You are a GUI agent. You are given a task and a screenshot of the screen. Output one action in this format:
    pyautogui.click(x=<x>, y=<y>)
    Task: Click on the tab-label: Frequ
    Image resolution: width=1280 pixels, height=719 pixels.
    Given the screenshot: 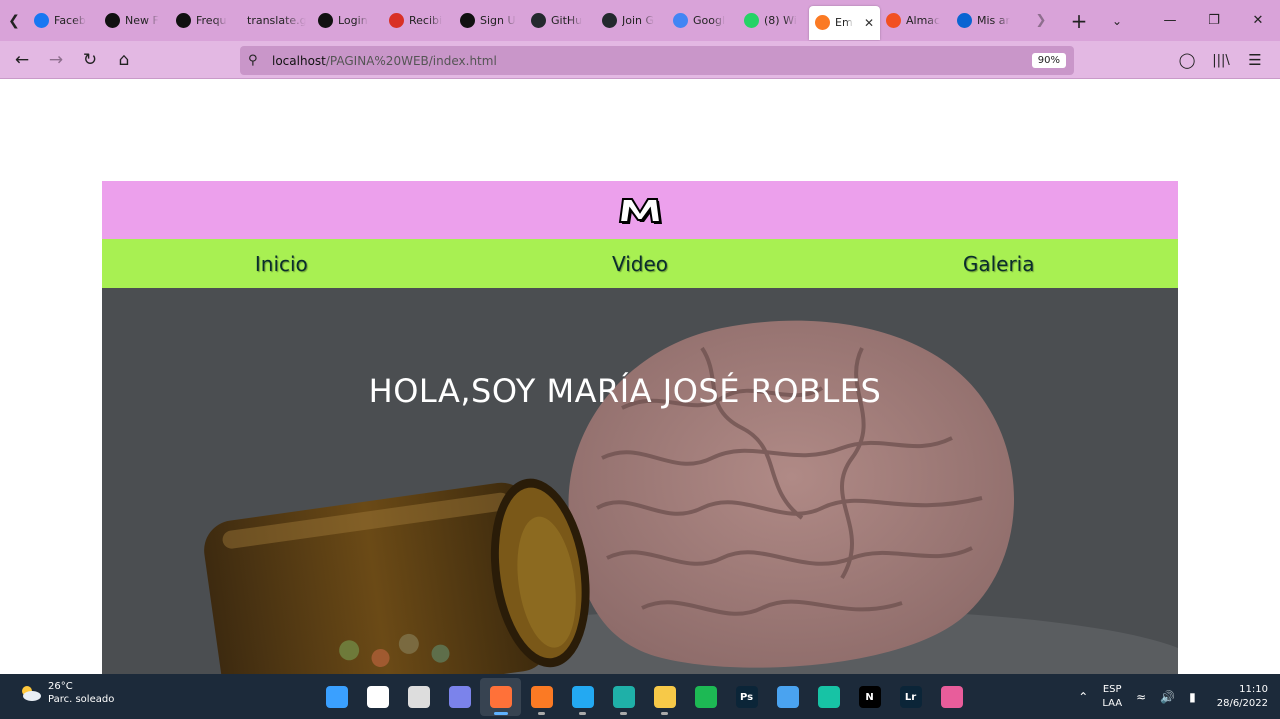 What is the action you would take?
    pyautogui.click(x=211, y=20)
    